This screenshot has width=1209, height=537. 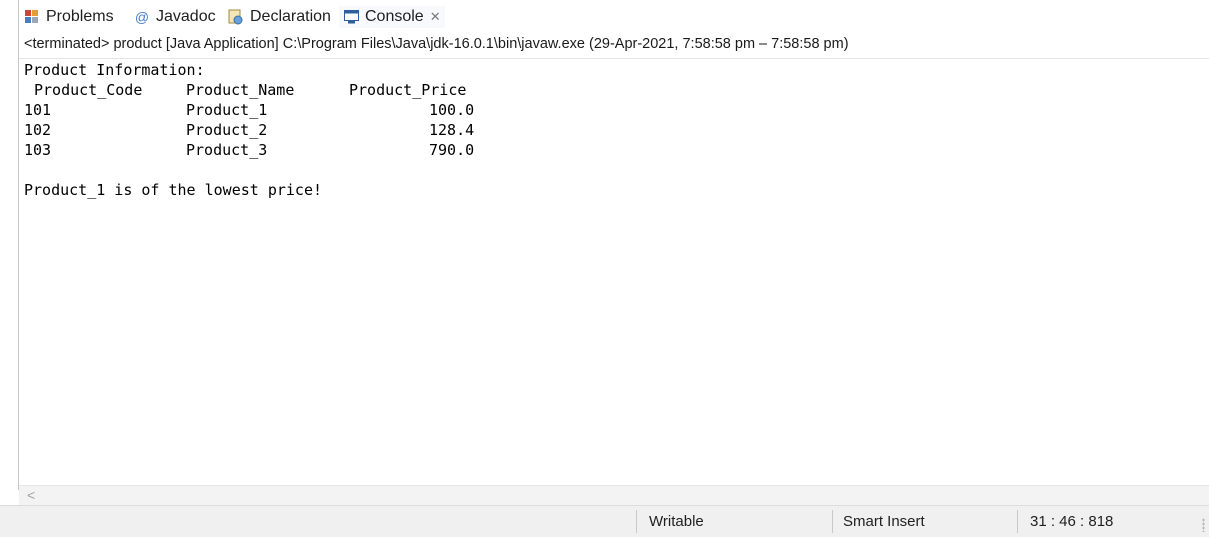 I want to click on tab-declaration: Declaration, so click(x=279, y=17).